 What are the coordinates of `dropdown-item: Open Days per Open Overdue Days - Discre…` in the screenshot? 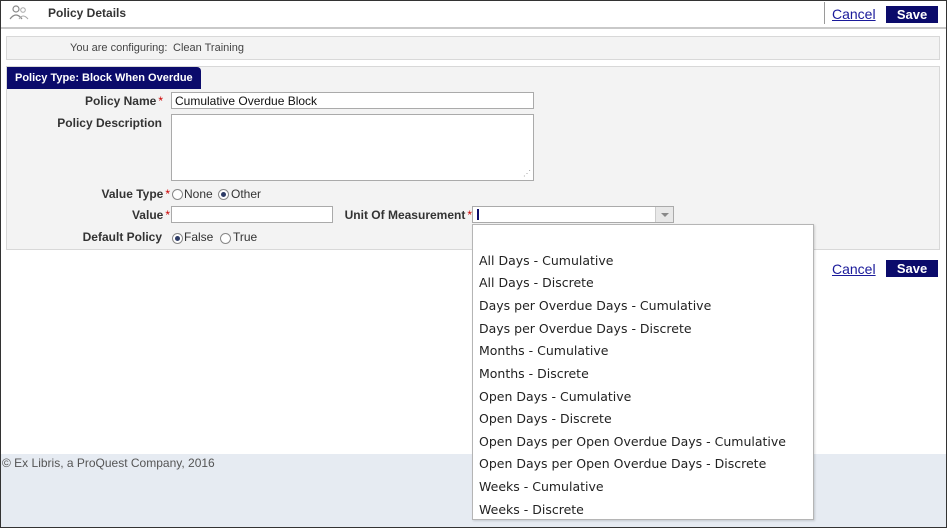 It's located at (622, 463).